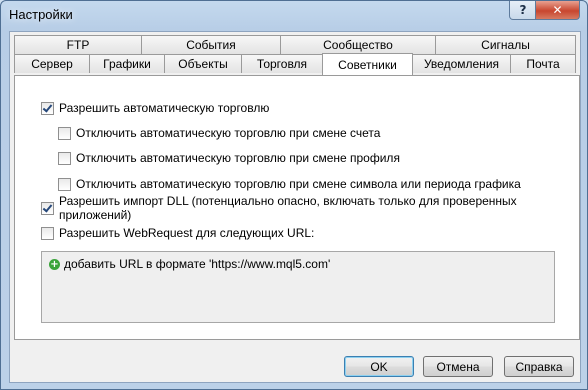 Image resolution: width=588 pixels, height=390 pixels. I want to click on disable-on-account-checkbox, so click(64, 133).